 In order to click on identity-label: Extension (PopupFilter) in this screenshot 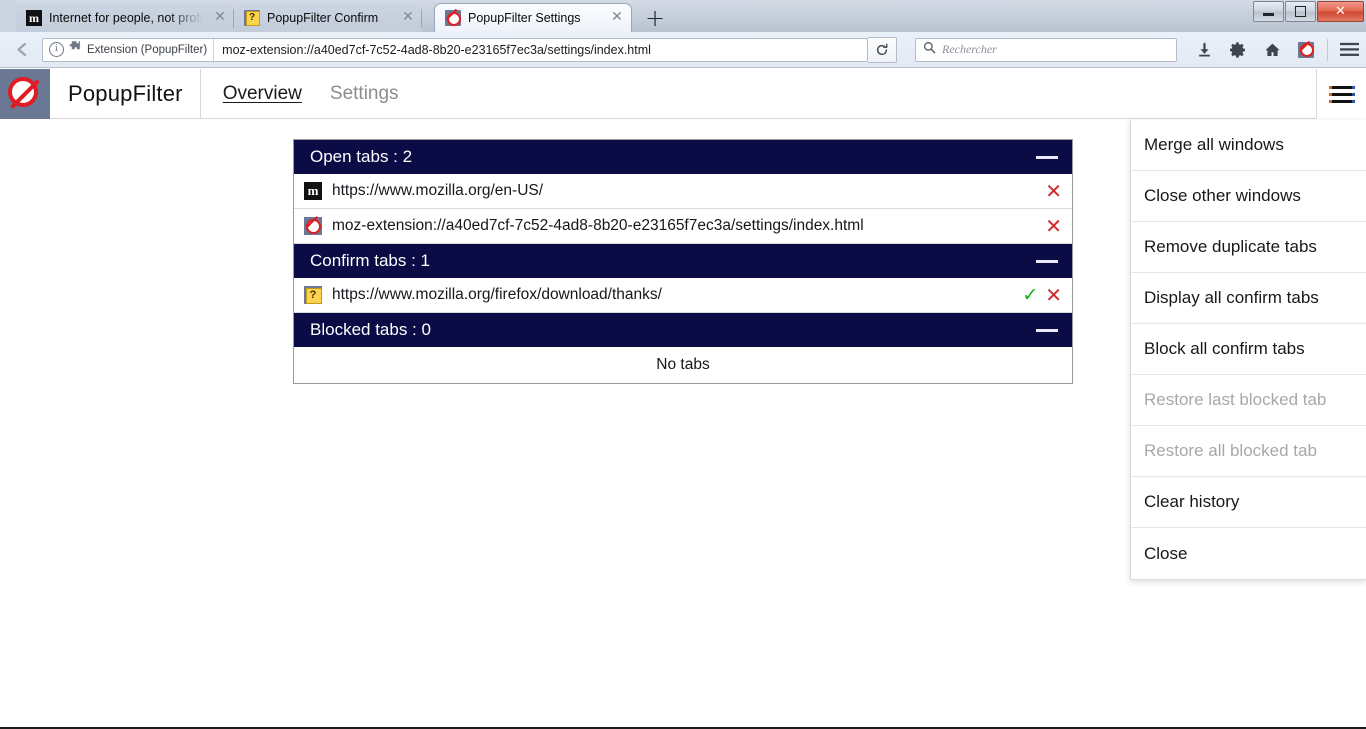, I will do `click(147, 49)`.